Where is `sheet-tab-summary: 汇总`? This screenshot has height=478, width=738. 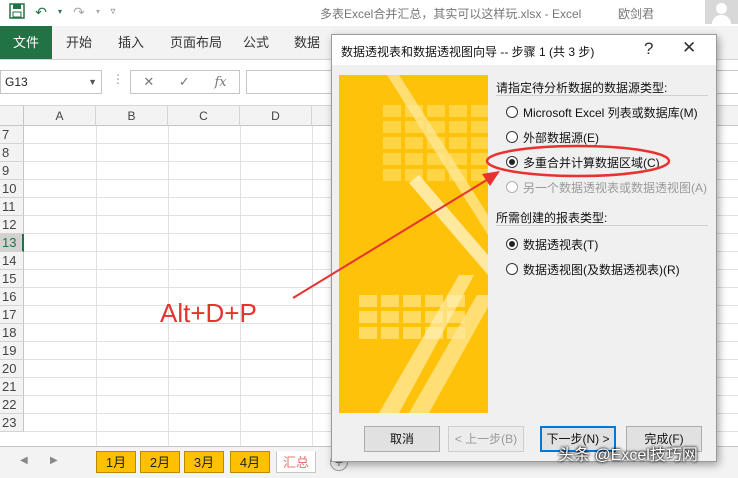 sheet-tab-summary: 汇总 is located at coordinates (296, 462).